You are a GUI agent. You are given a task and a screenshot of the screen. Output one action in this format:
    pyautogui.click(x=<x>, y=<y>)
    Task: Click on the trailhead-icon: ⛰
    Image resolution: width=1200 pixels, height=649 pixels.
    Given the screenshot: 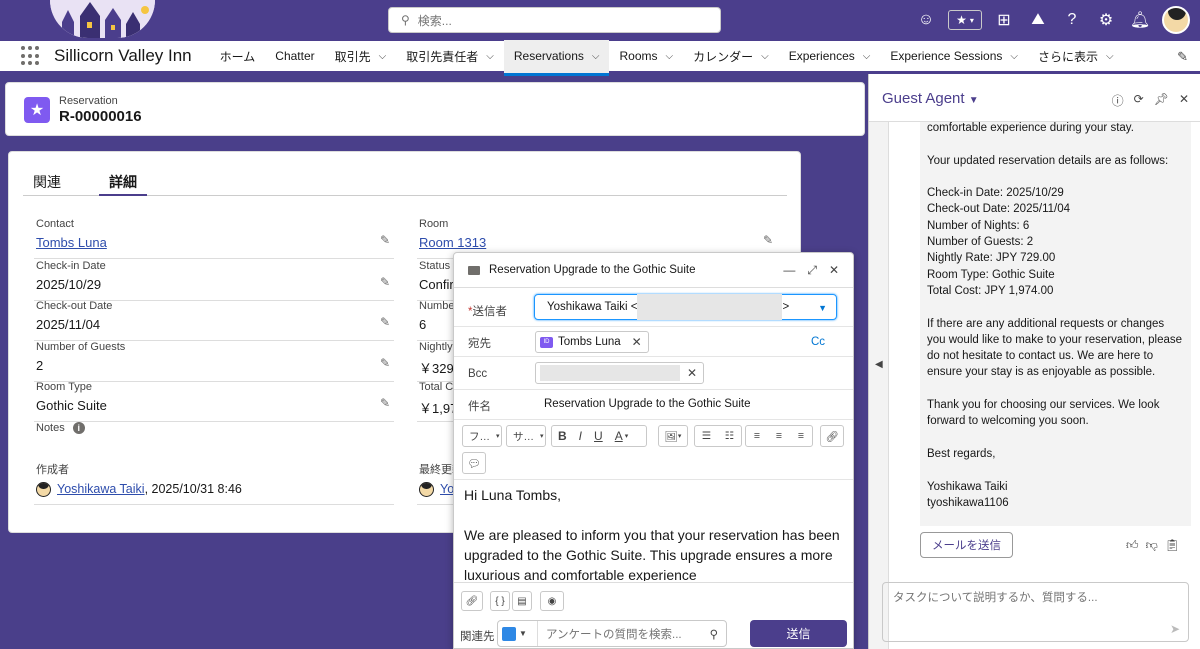 What is the action you would take?
    pyautogui.click(x=1038, y=20)
    